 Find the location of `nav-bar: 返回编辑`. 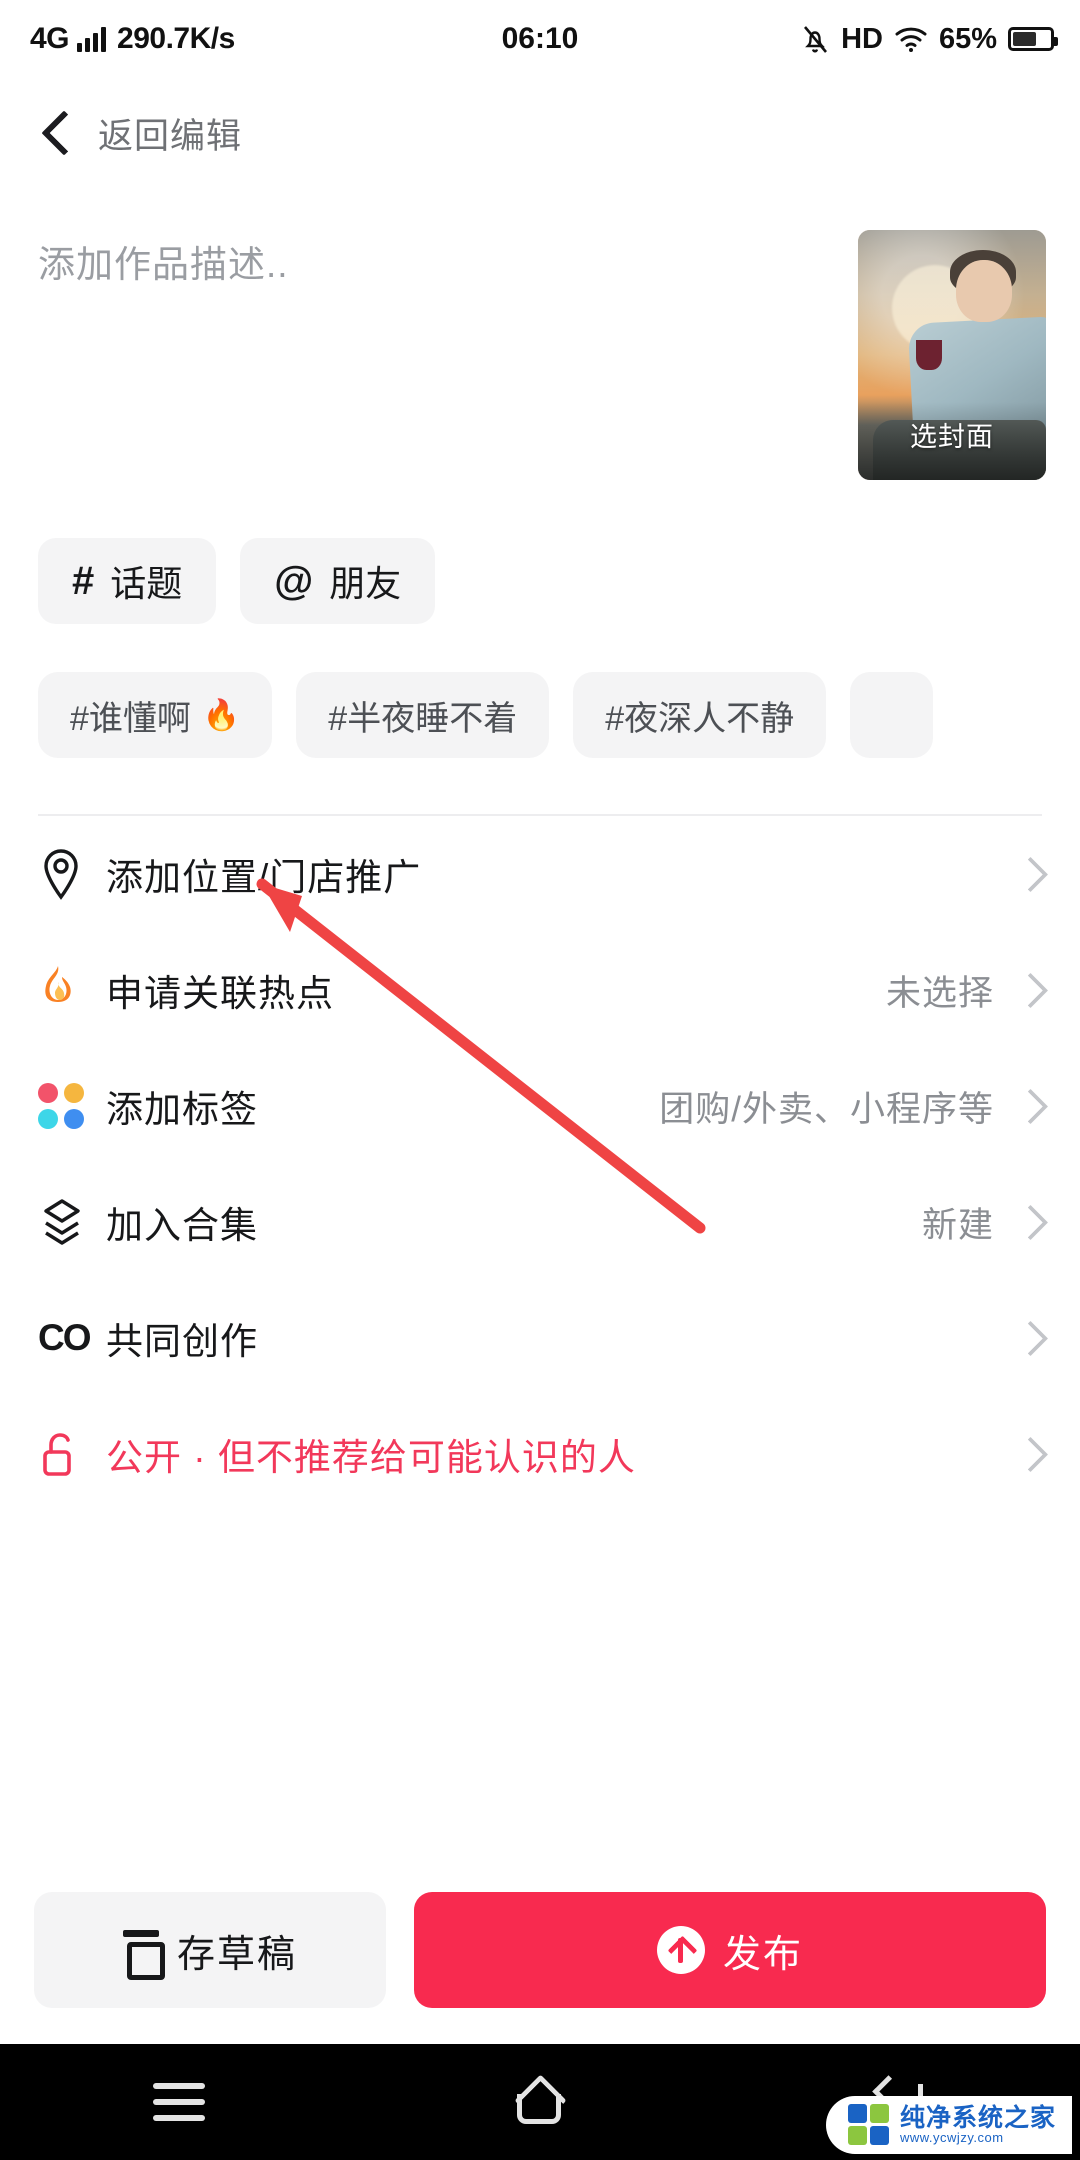

nav-bar: 返回编辑 is located at coordinates (540, 133).